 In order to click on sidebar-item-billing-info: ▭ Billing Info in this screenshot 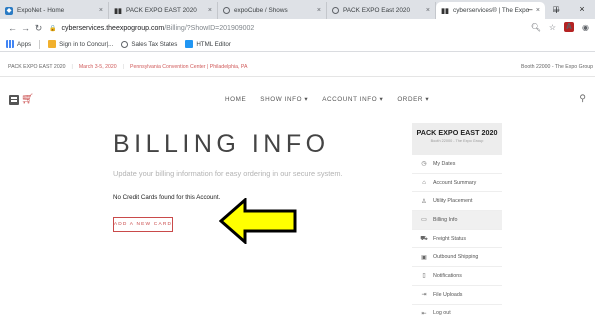, I will do `click(457, 220)`.